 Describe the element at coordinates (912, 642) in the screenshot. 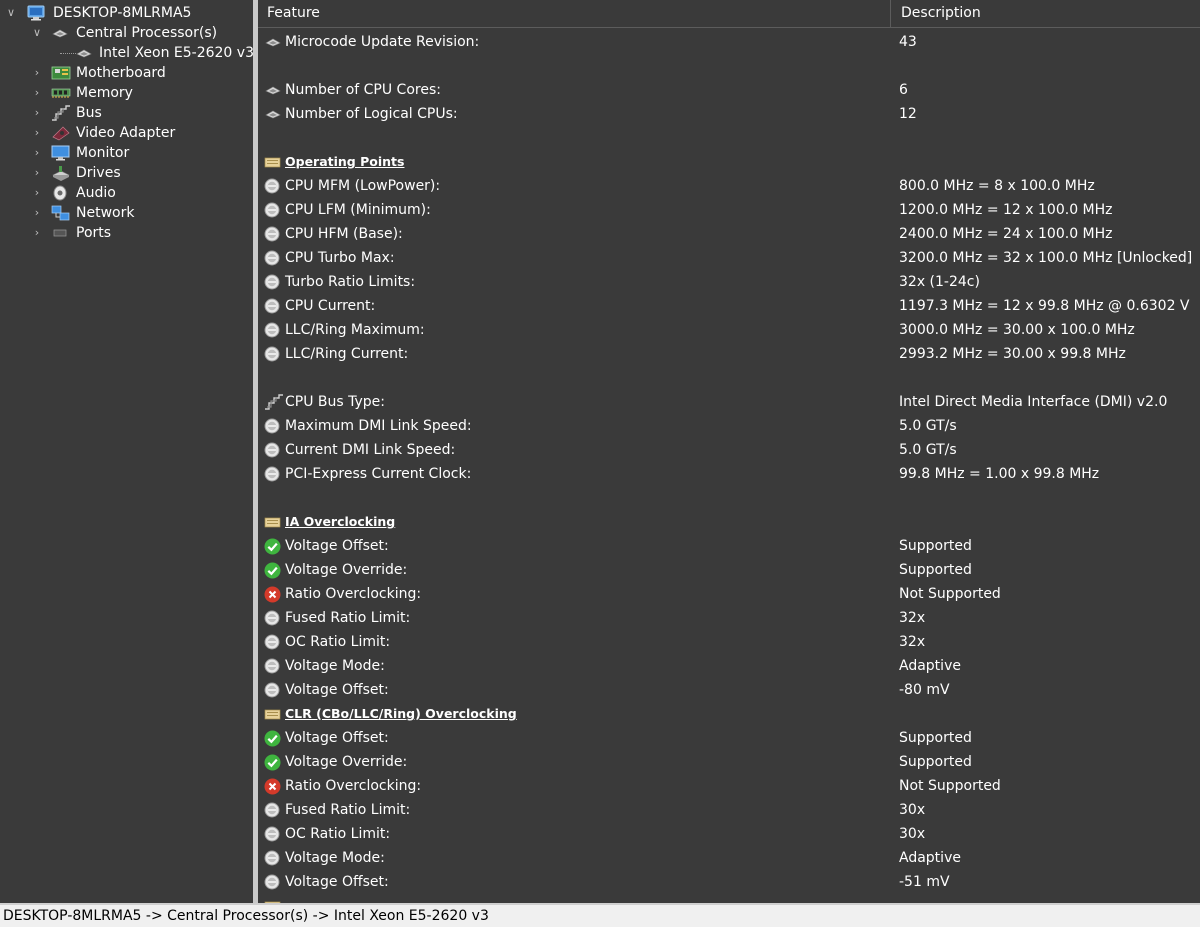

I see `description-cell: 32x` at that location.